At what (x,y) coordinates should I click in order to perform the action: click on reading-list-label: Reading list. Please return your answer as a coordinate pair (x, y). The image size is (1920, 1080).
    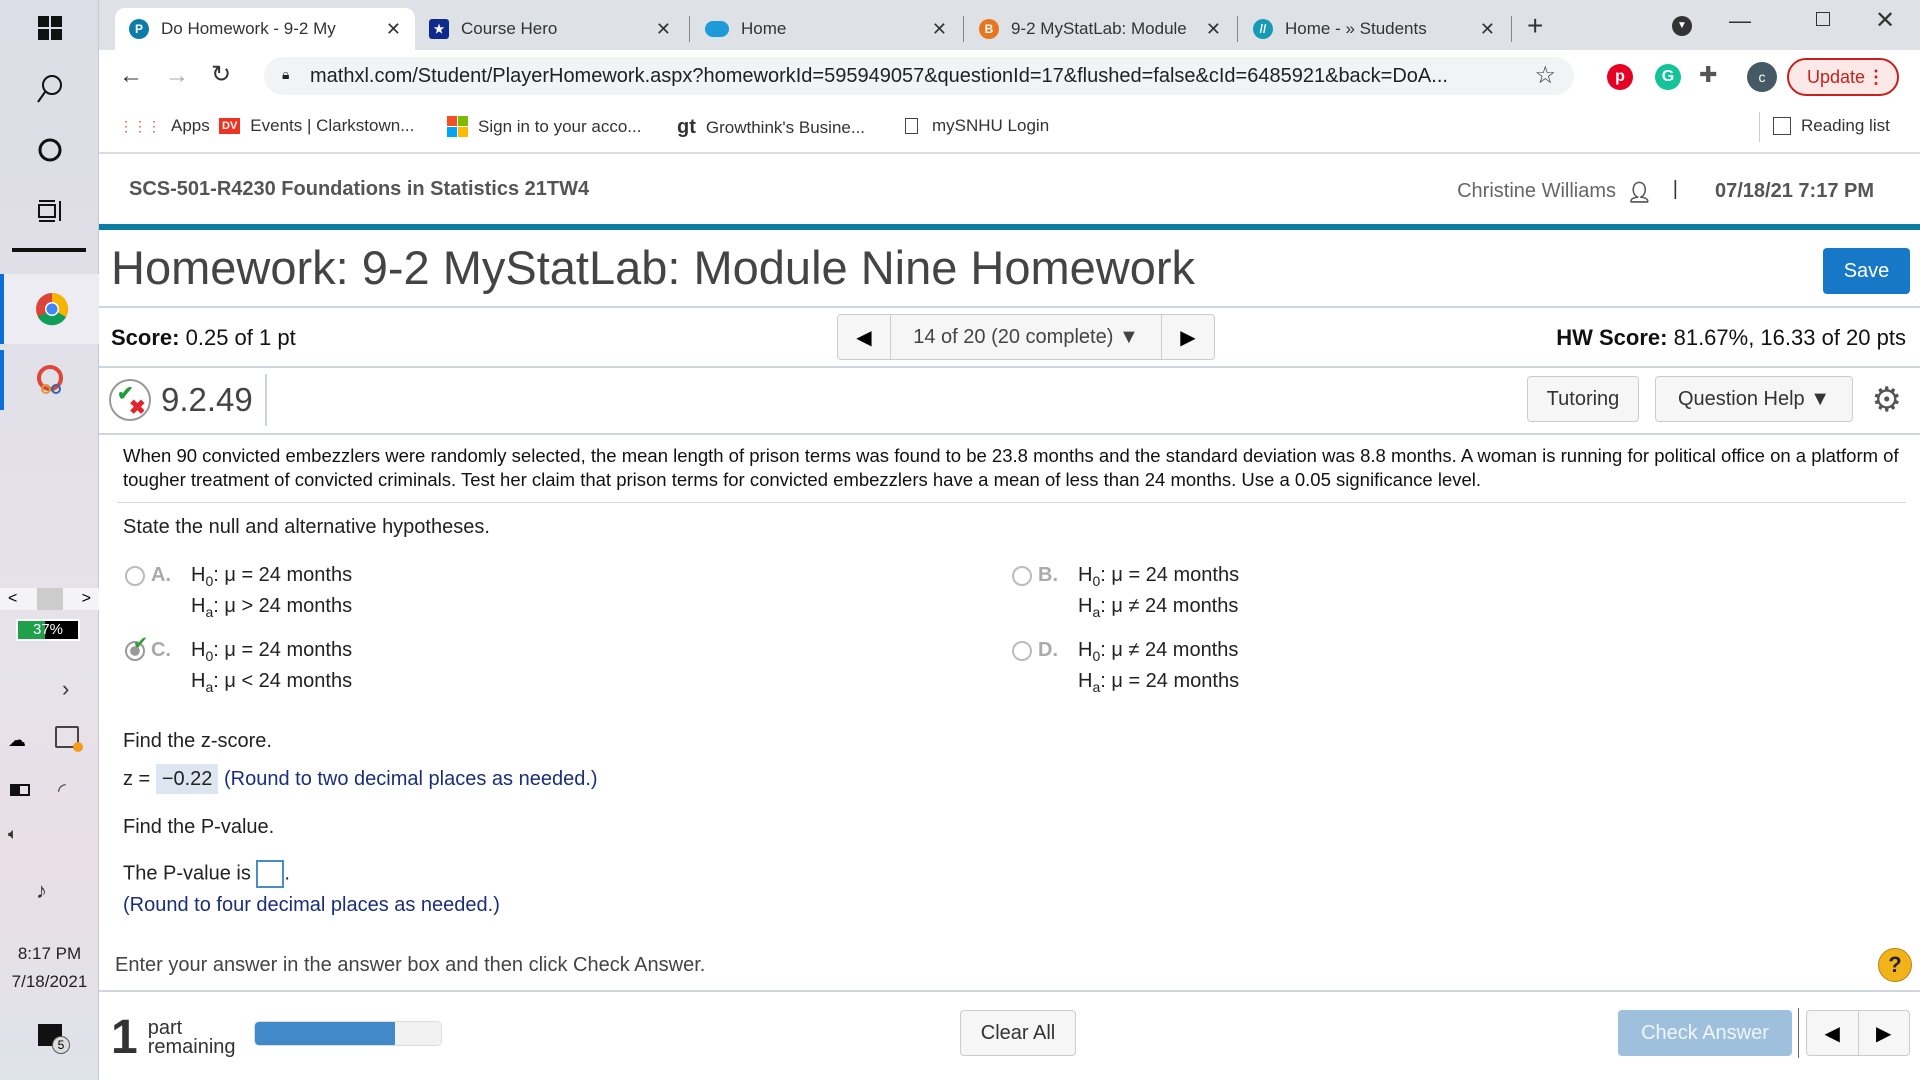
    Looking at the image, I should click on (1845, 125).